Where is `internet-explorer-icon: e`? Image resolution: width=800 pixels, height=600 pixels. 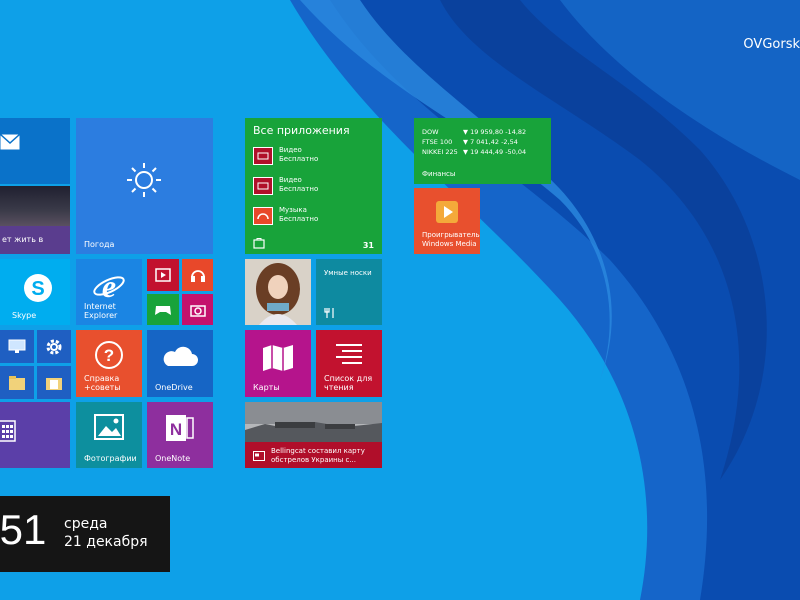 internet-explorer-icon: e is located at coordinates (109, 286).